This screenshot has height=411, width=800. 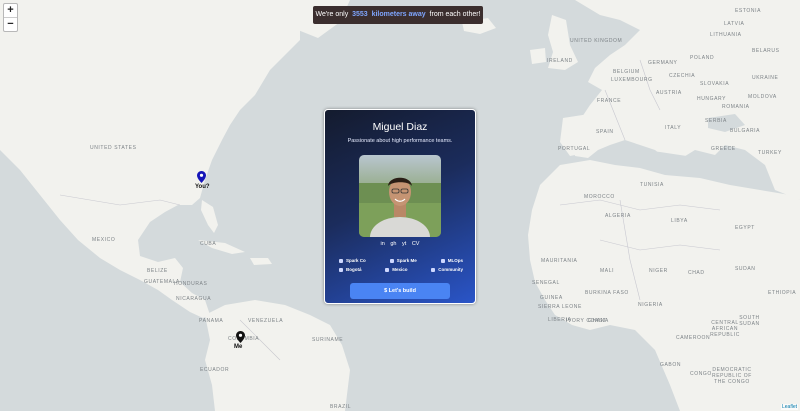 I want to click on social-links: in gh yt CV, so click(x=400, y=244).